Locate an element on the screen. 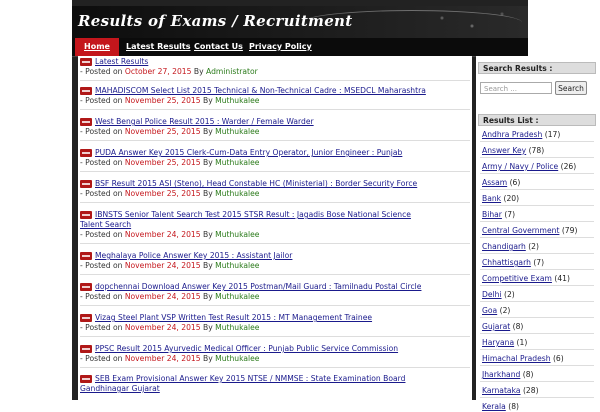 This screenshot has height=412, width=600. category-count: (78) is located at coordinates (536, 150).